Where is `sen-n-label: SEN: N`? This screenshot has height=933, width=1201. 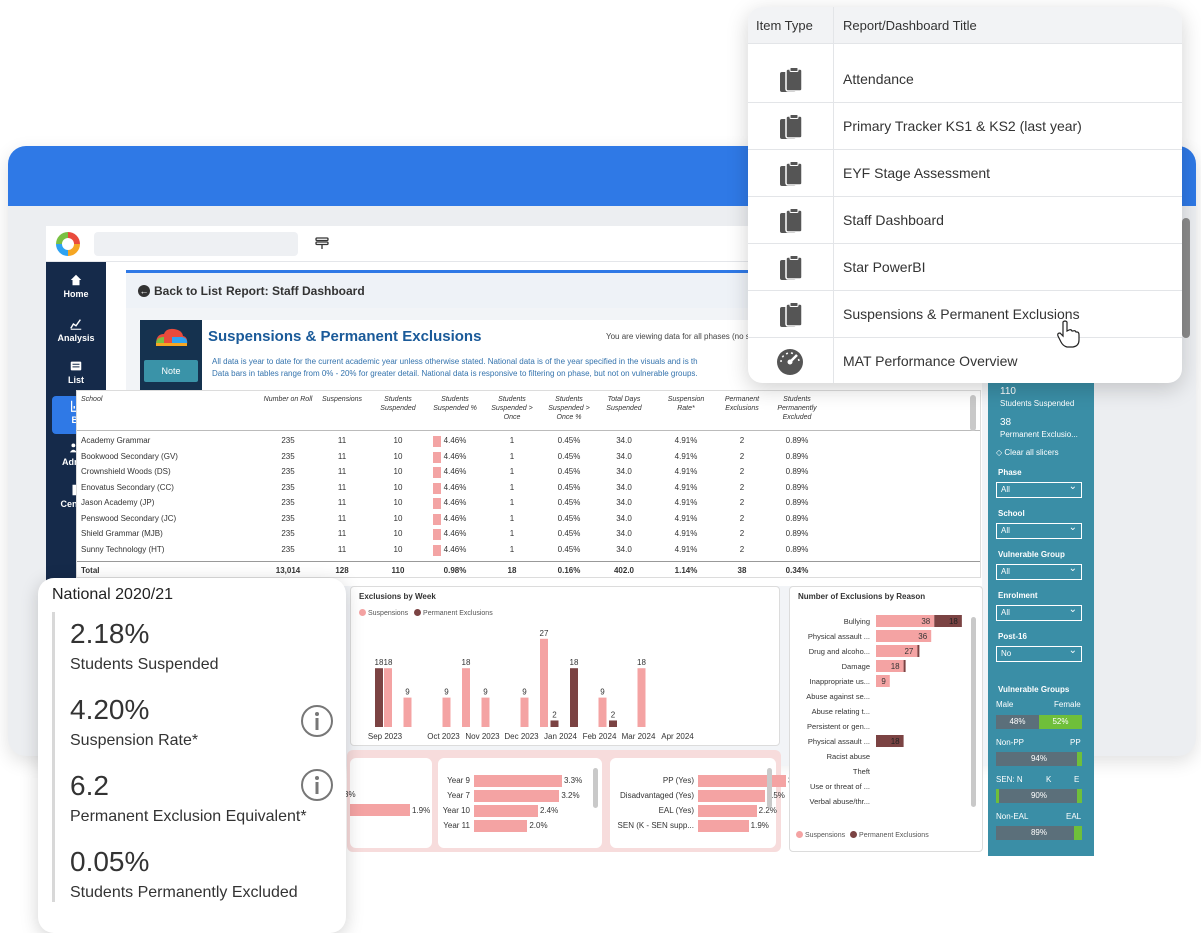
sen-n-label: SEN: N is located at coordinates (1009, 779).